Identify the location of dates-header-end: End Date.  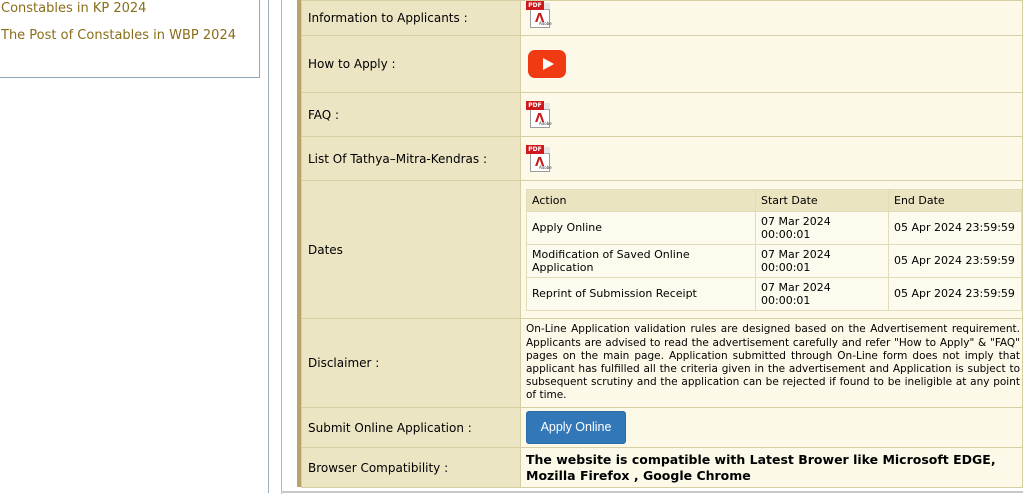
(955, 200).